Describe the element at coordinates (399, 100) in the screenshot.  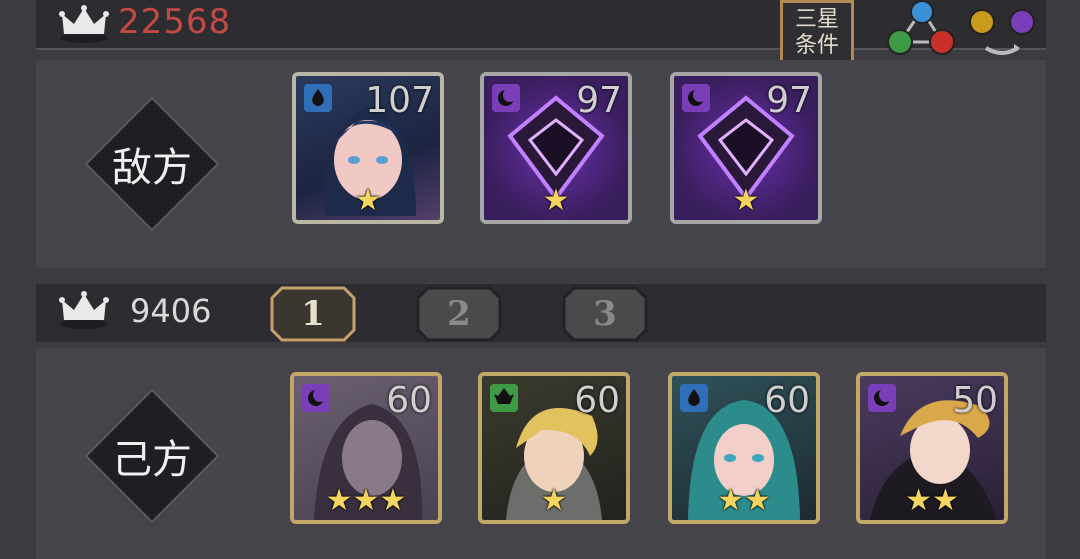
I see `unit-level: 107` at that location.